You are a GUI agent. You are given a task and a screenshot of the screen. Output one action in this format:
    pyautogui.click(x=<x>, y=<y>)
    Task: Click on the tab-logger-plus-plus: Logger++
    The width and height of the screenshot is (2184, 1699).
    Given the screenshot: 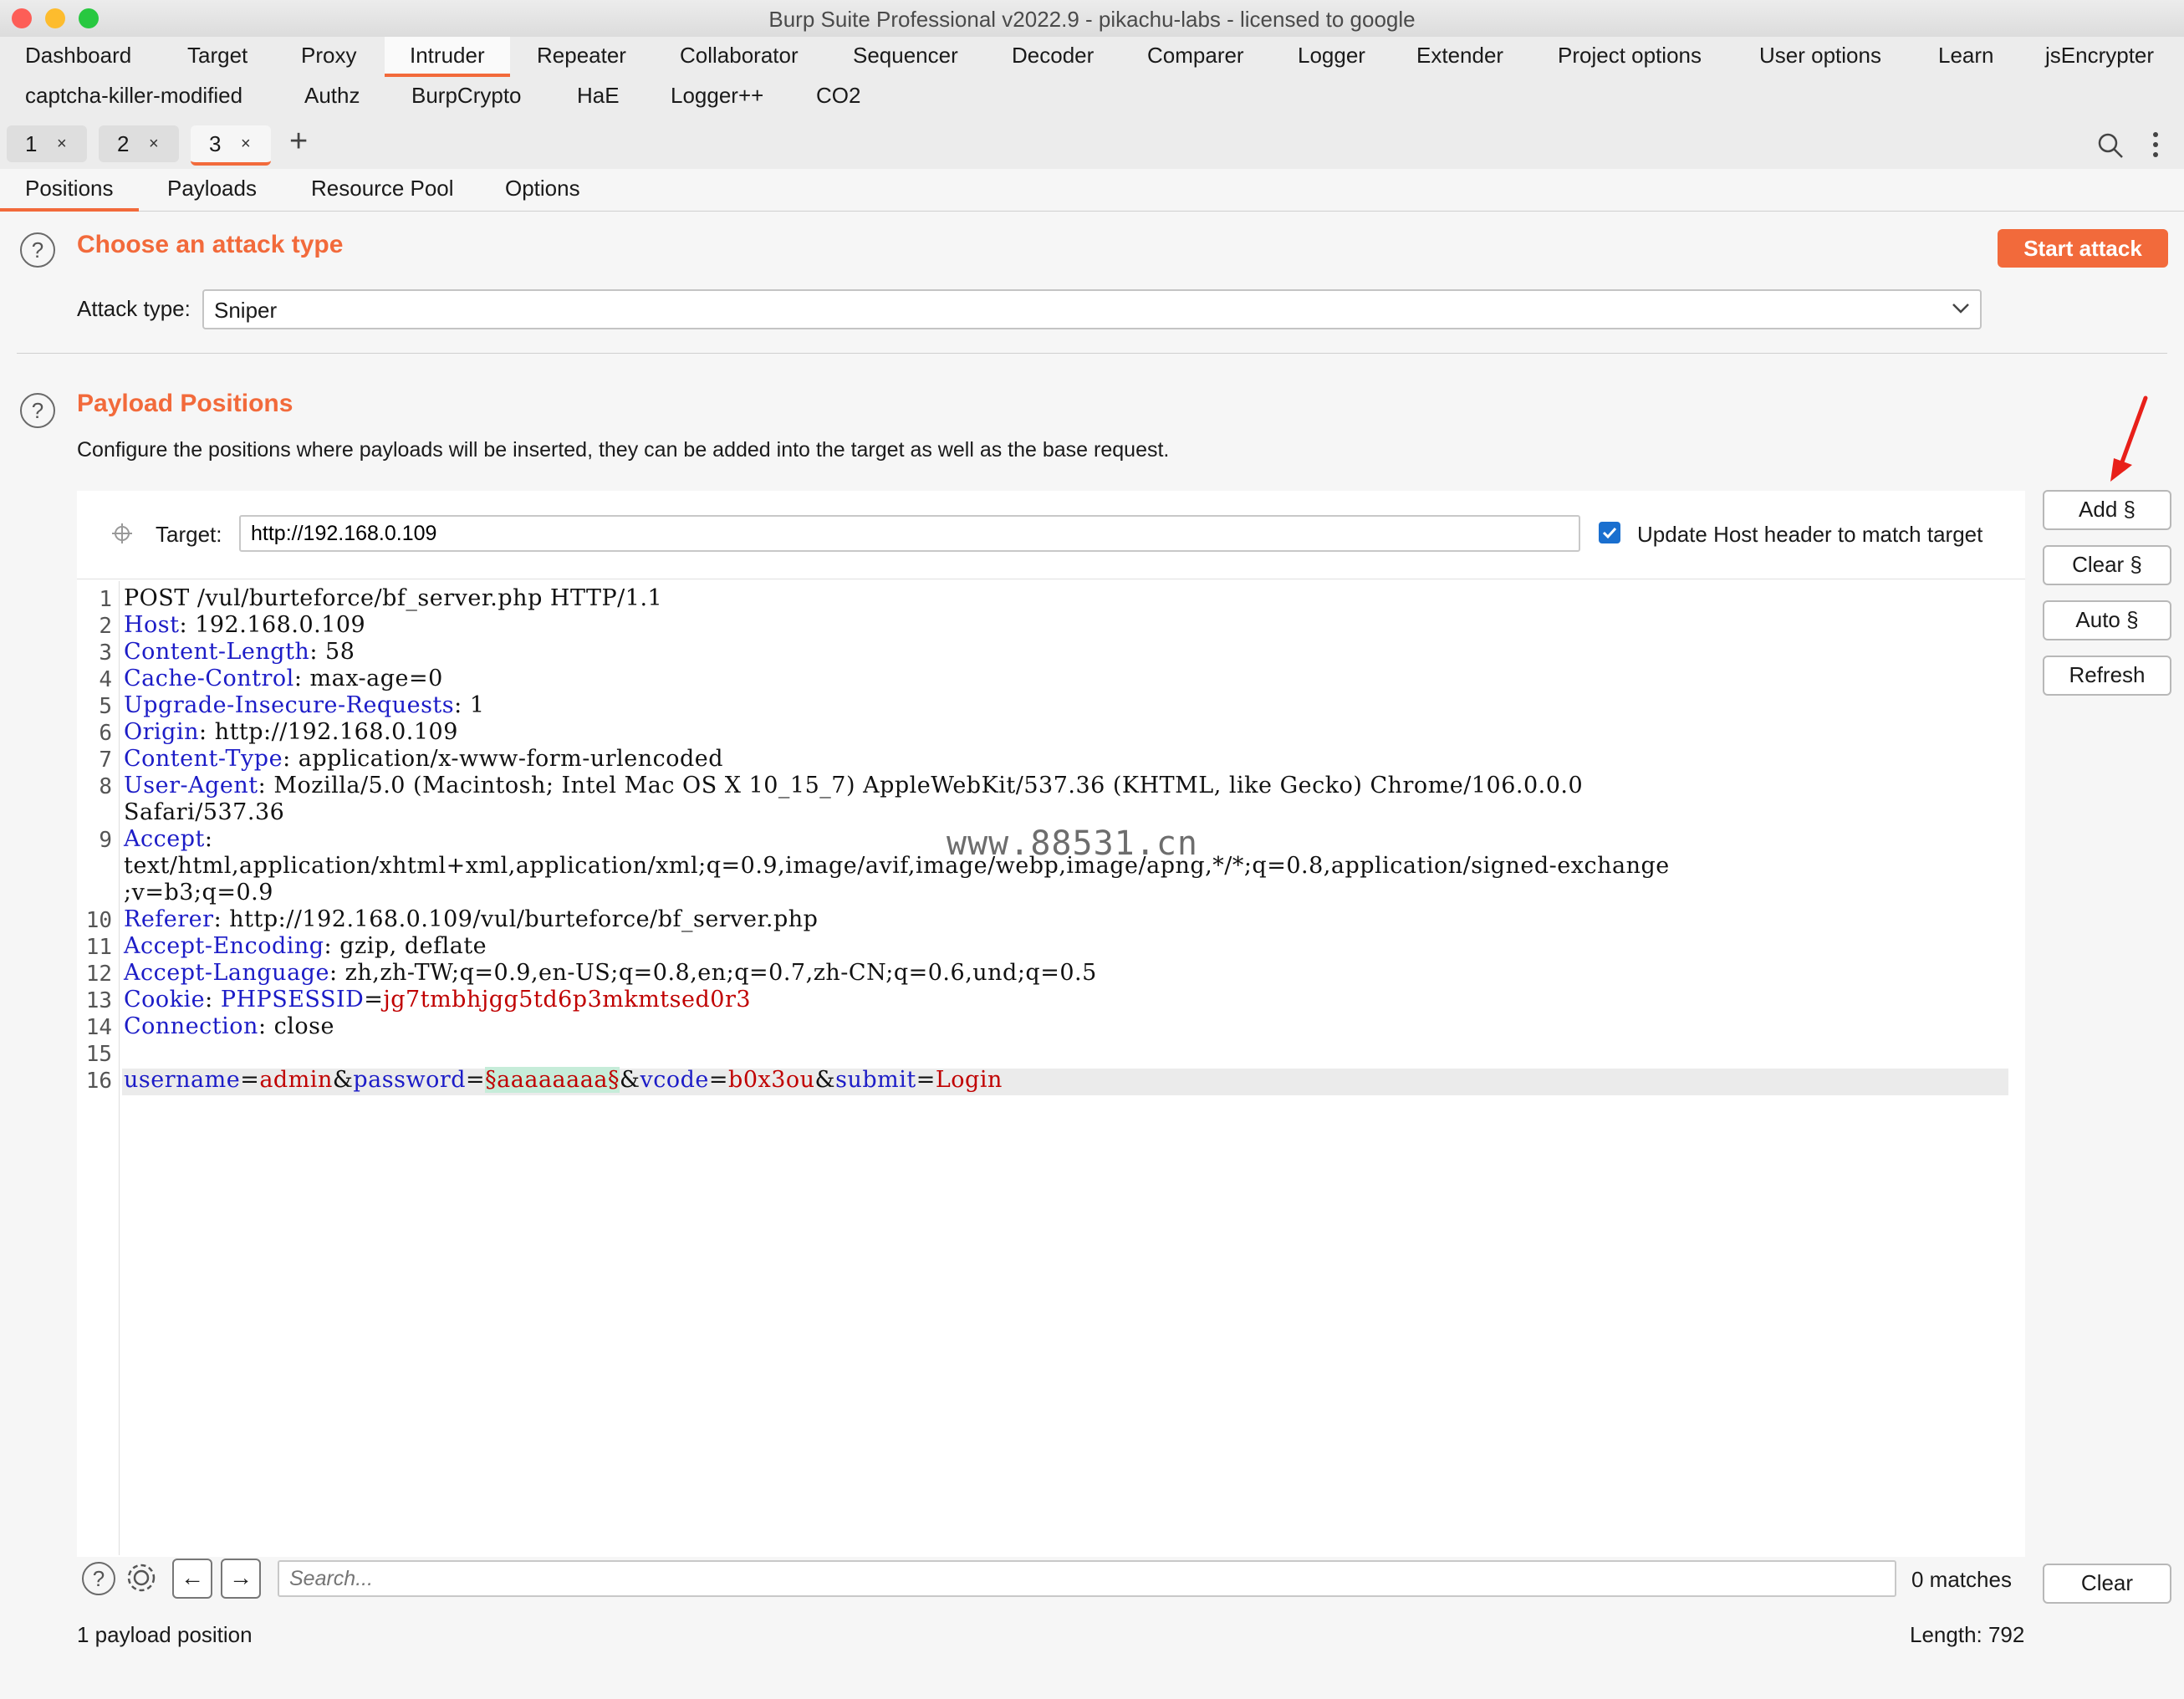 What is the action you would take?
    pyautogui.click(x=717, y=95)
    